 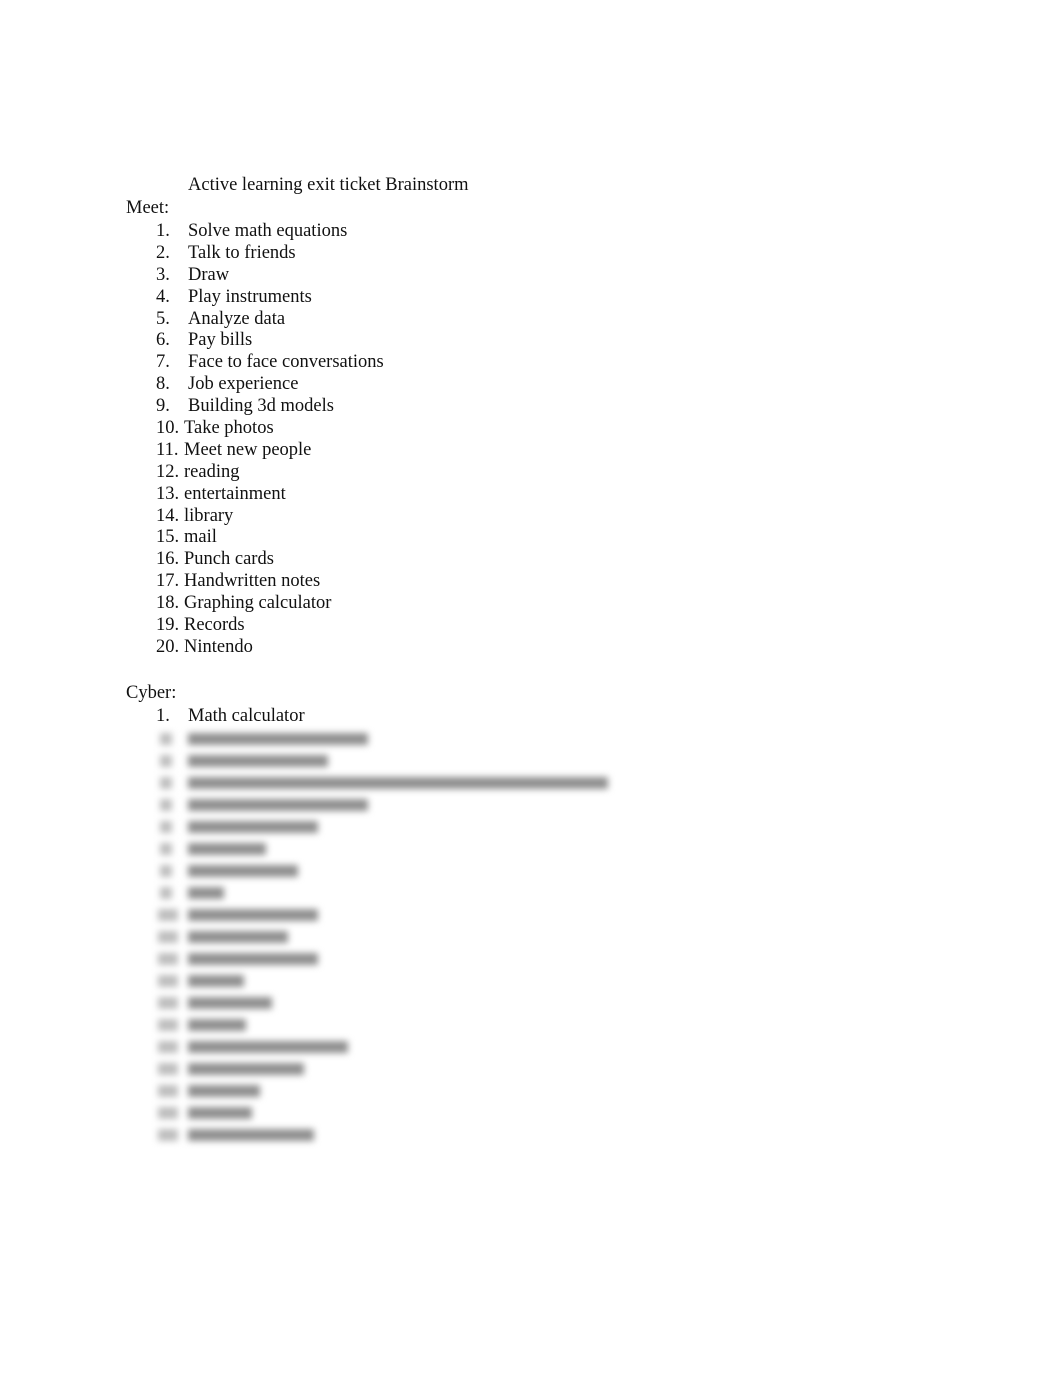 What do you see at coordinates (261, 406) in the screenshot?
I see `item-text: Building 3d models` at bounding box center [261, 406].